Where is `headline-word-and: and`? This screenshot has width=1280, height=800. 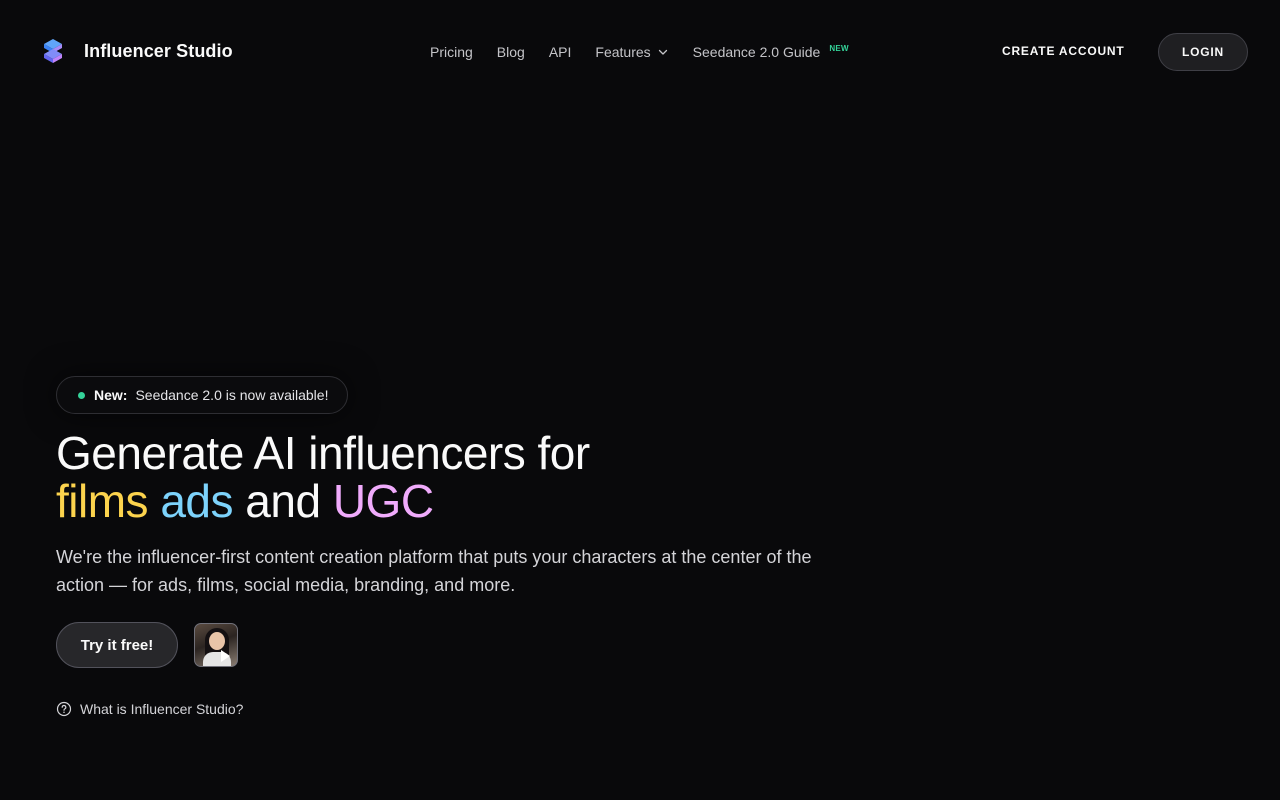 headline-word-and: and is located at coordinates (283, 501).